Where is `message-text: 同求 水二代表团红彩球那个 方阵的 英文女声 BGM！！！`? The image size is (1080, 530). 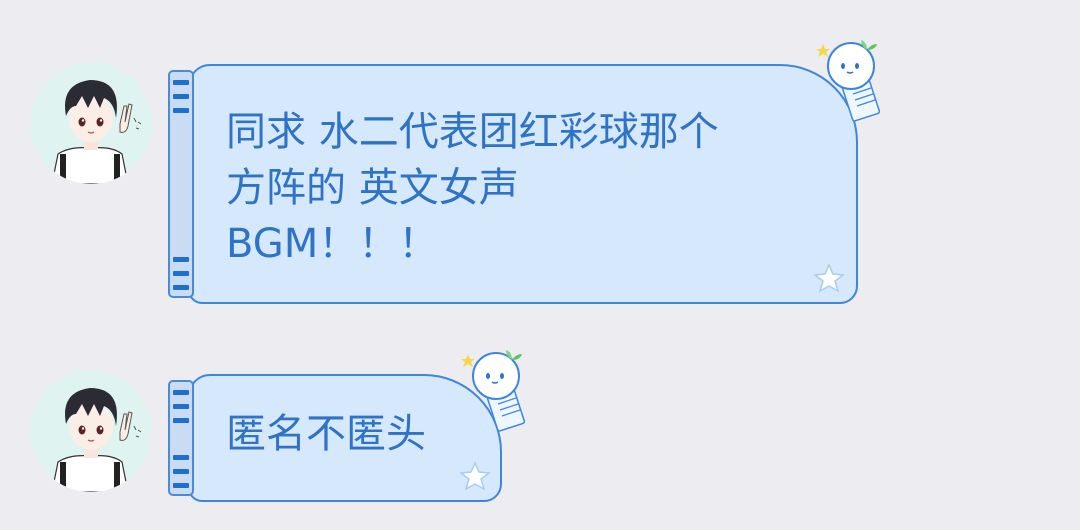 message-text: 同求 水二代表团红彩球那个 方阵的 英文女声 BGM！！！ is located at coordinates (472, 188).